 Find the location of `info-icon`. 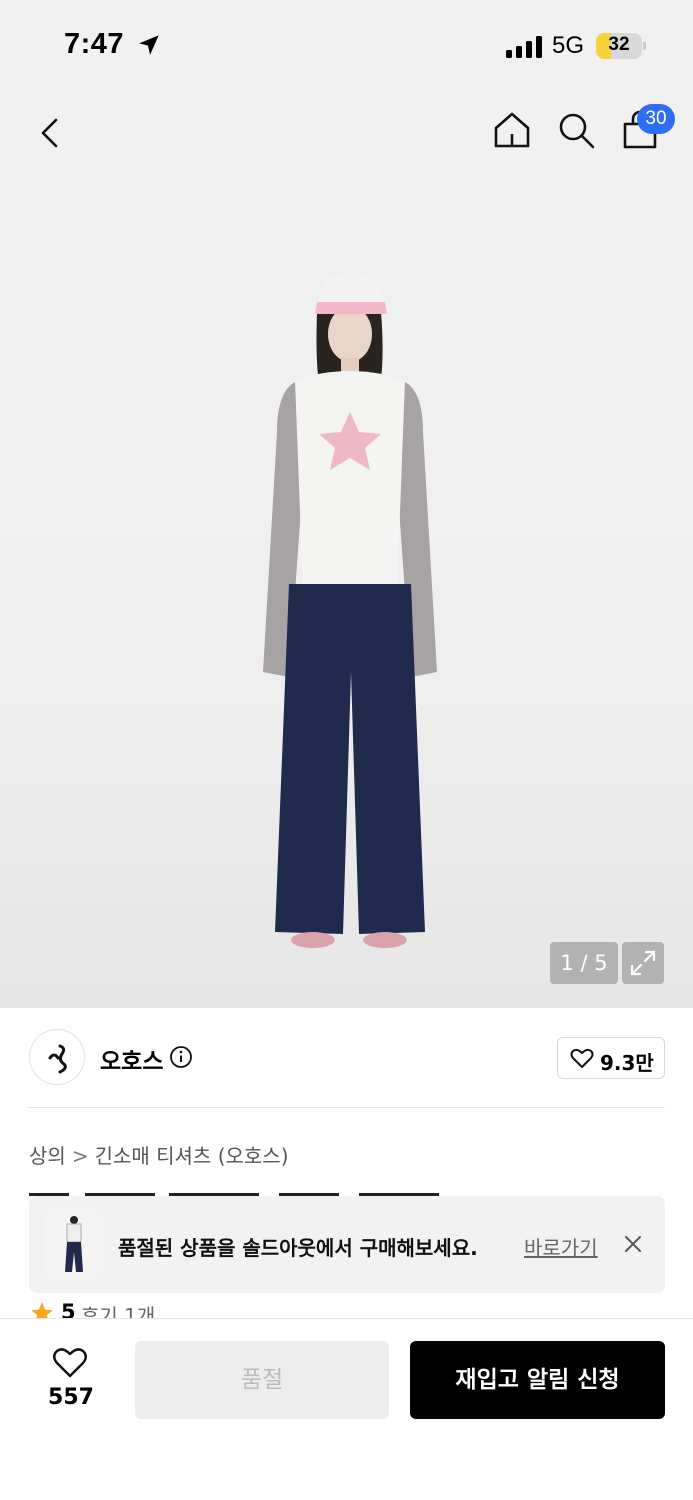

info-icon is located at coordinates (181, 1057).